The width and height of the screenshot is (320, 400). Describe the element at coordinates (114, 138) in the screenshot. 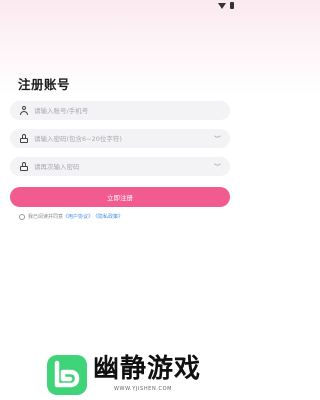

I see `password-input` at that location.